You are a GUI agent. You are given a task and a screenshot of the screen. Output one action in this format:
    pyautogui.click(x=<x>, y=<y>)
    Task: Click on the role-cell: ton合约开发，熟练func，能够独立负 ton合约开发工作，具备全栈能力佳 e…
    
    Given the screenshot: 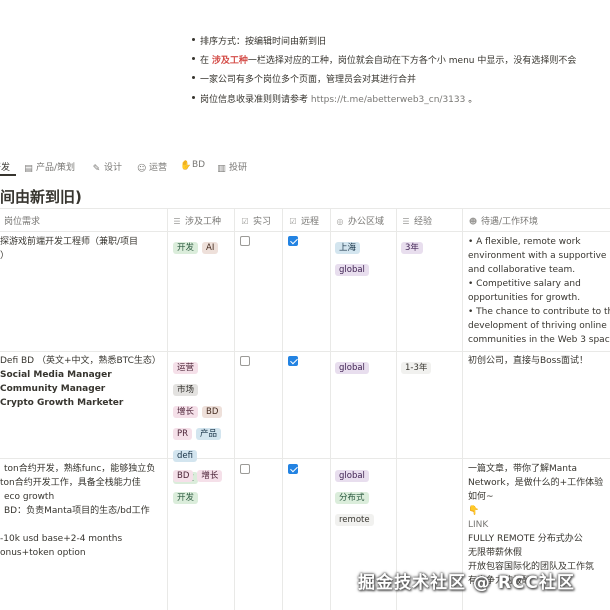 What is the action you would take?
    pyautogui.click(x=78, y=511)
    